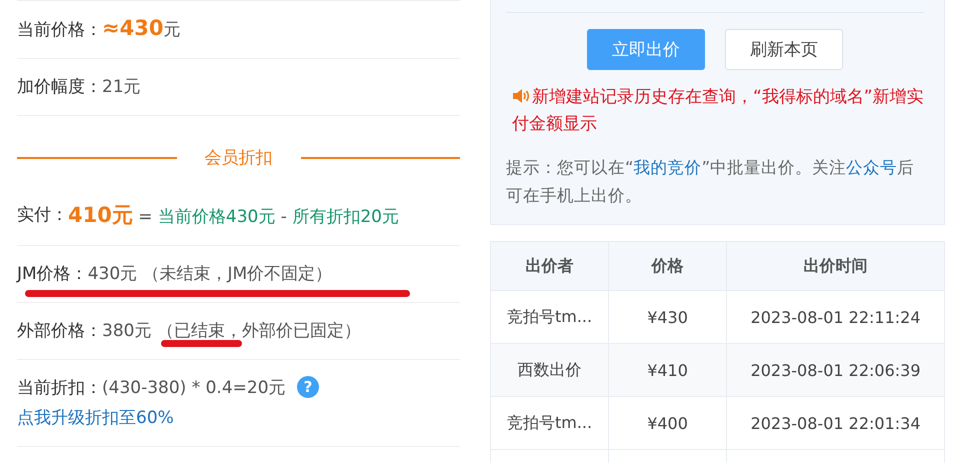 The image size is (966, 463). What do you see at coordinates (835, 370) in the screenshot?
I see `table-cell: 2023-08-01 22:06:39` at bounding box center [835, 370].